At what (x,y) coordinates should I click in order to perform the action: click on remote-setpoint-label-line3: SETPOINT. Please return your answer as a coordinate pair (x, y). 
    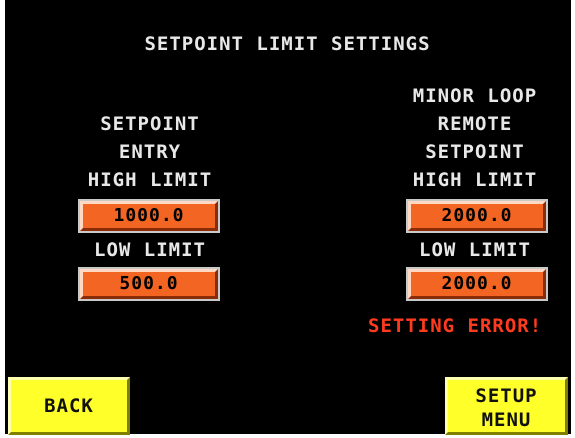
    Looking at the image, I should click on (475, 152).